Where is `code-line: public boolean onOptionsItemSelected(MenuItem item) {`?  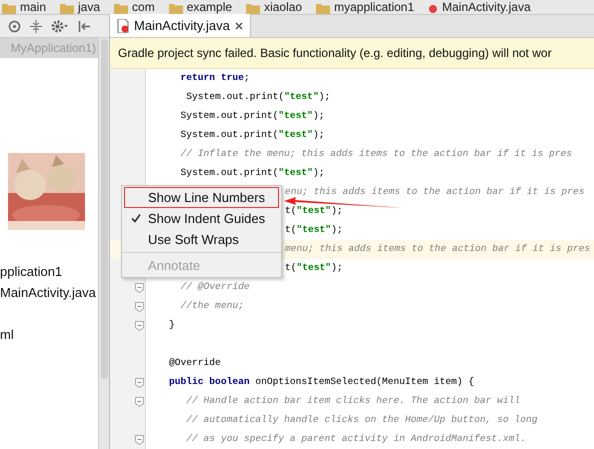
code-line: public boolean onOptionsItemSelected(MenuItem item) { is located at coordinates (321, 382).